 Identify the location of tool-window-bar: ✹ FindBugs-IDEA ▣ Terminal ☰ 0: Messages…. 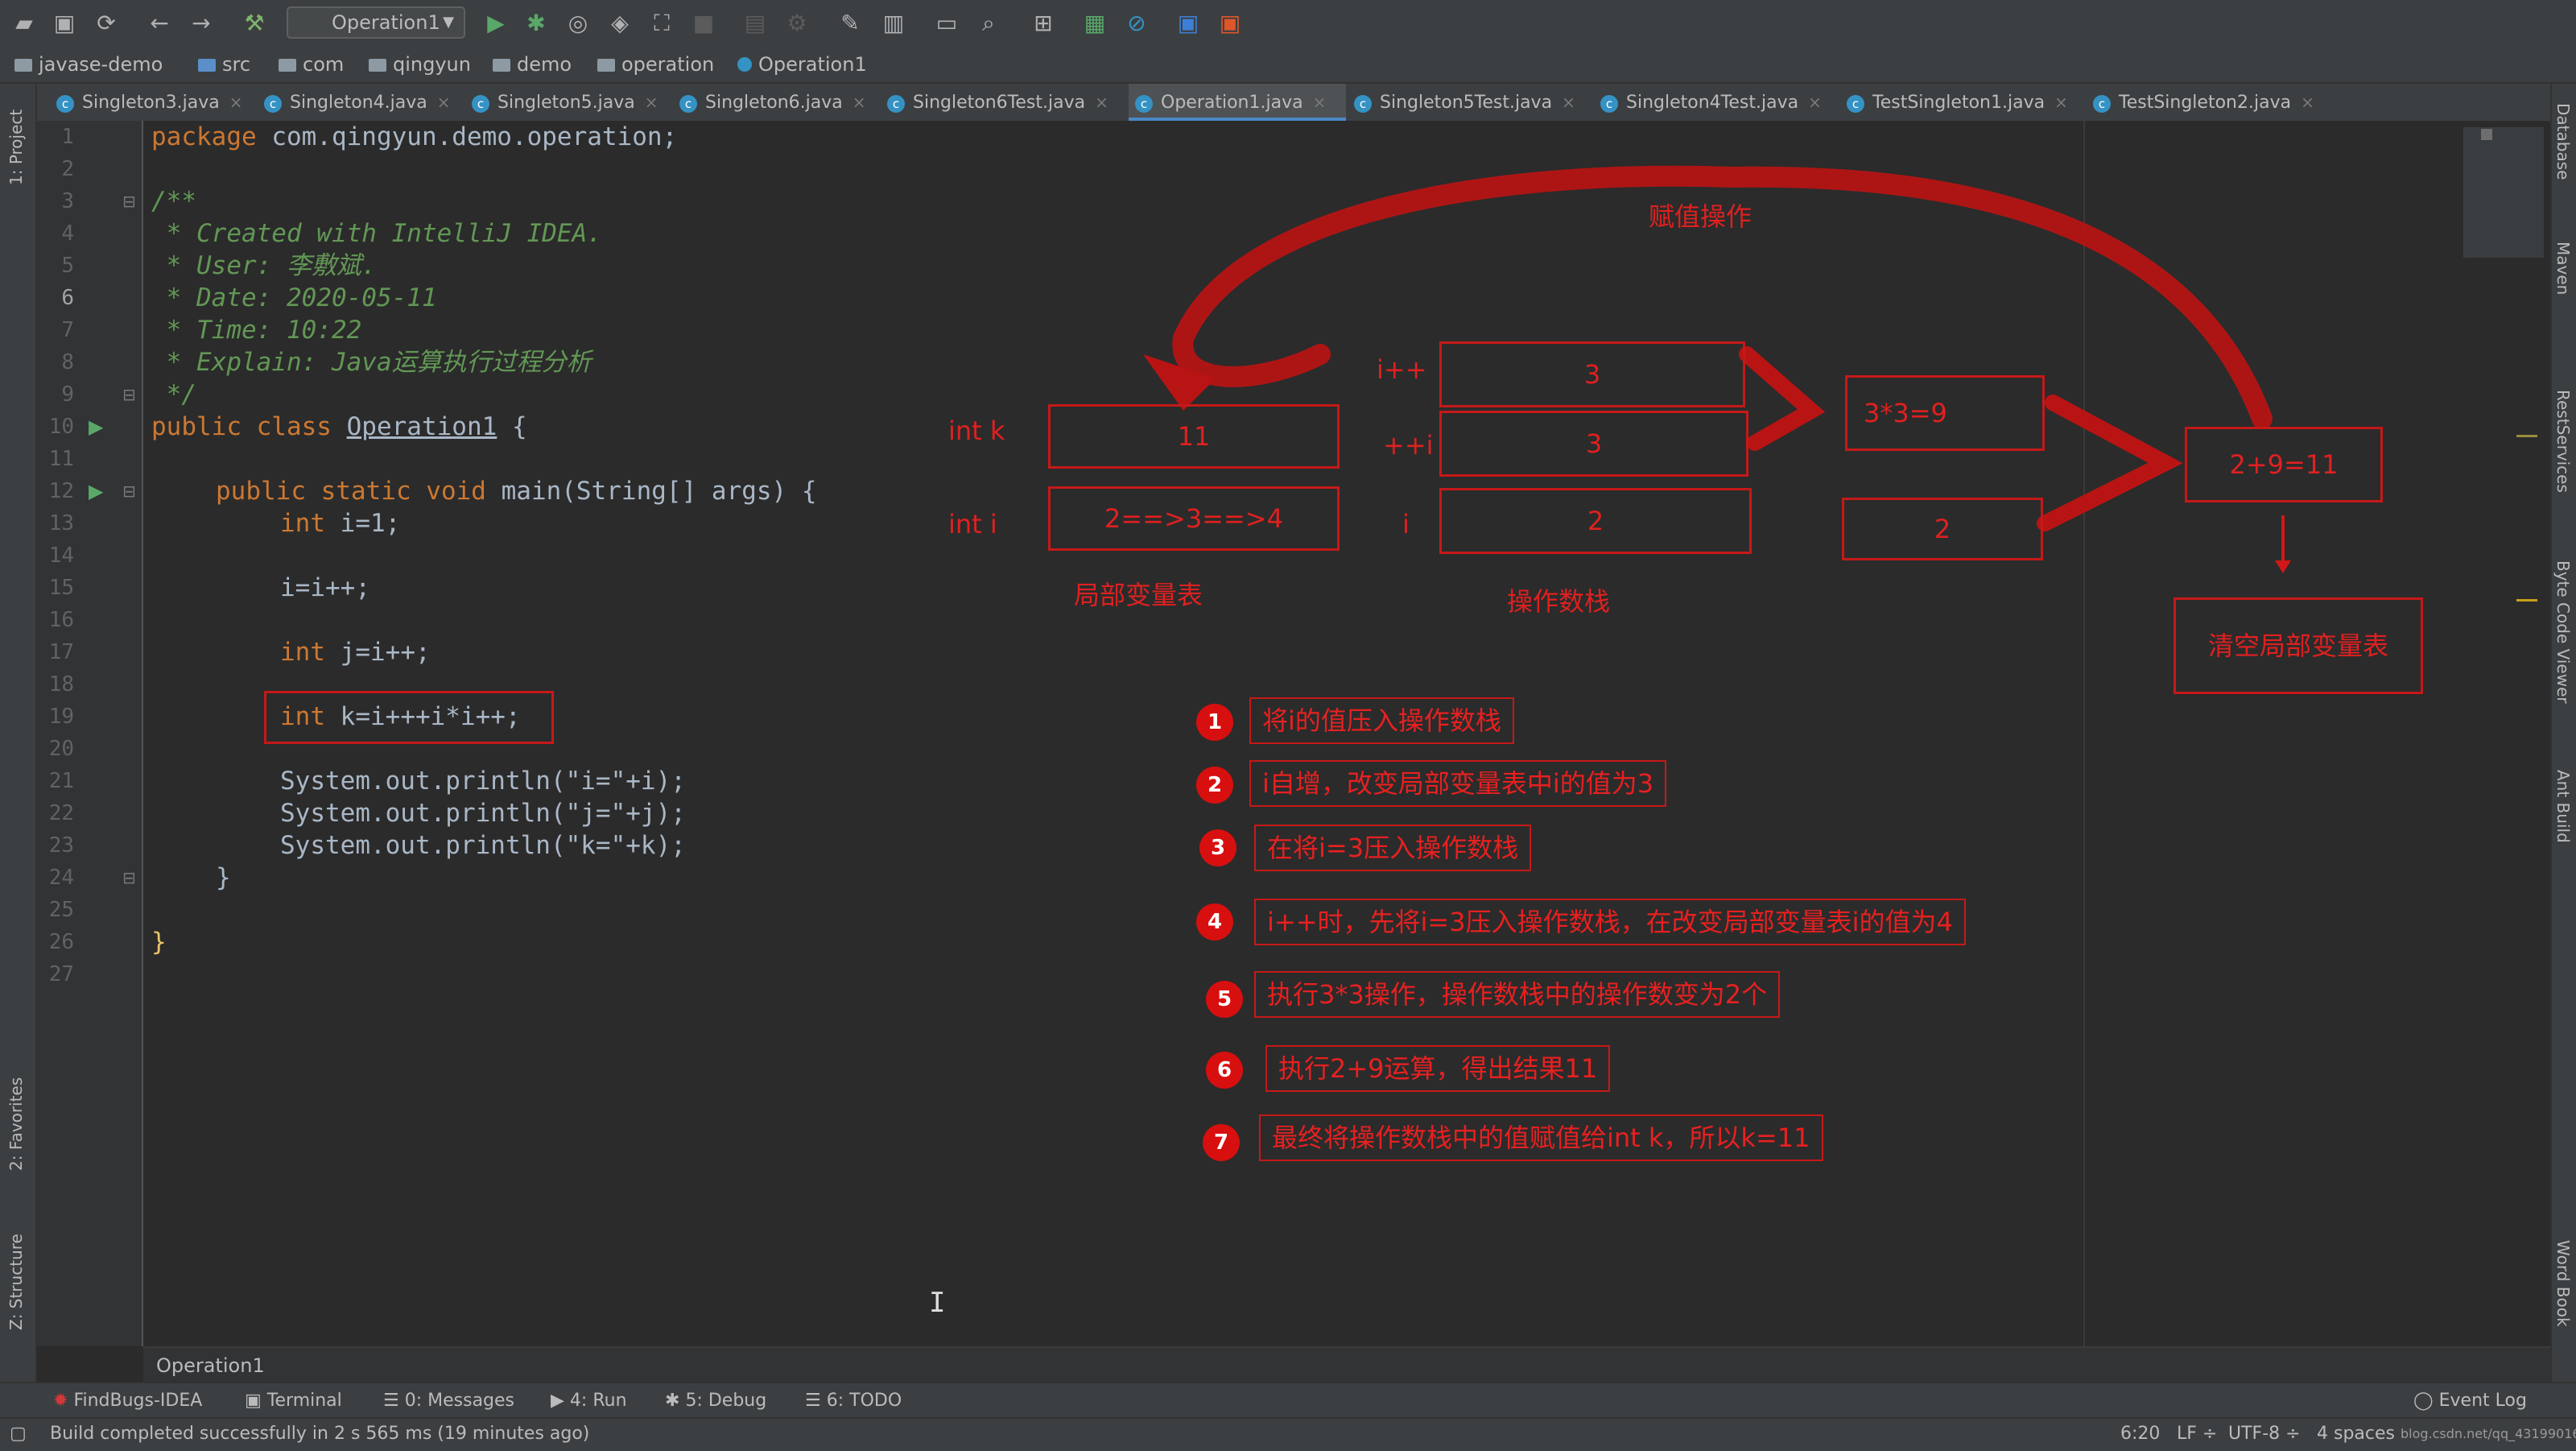
(1288, 1400).